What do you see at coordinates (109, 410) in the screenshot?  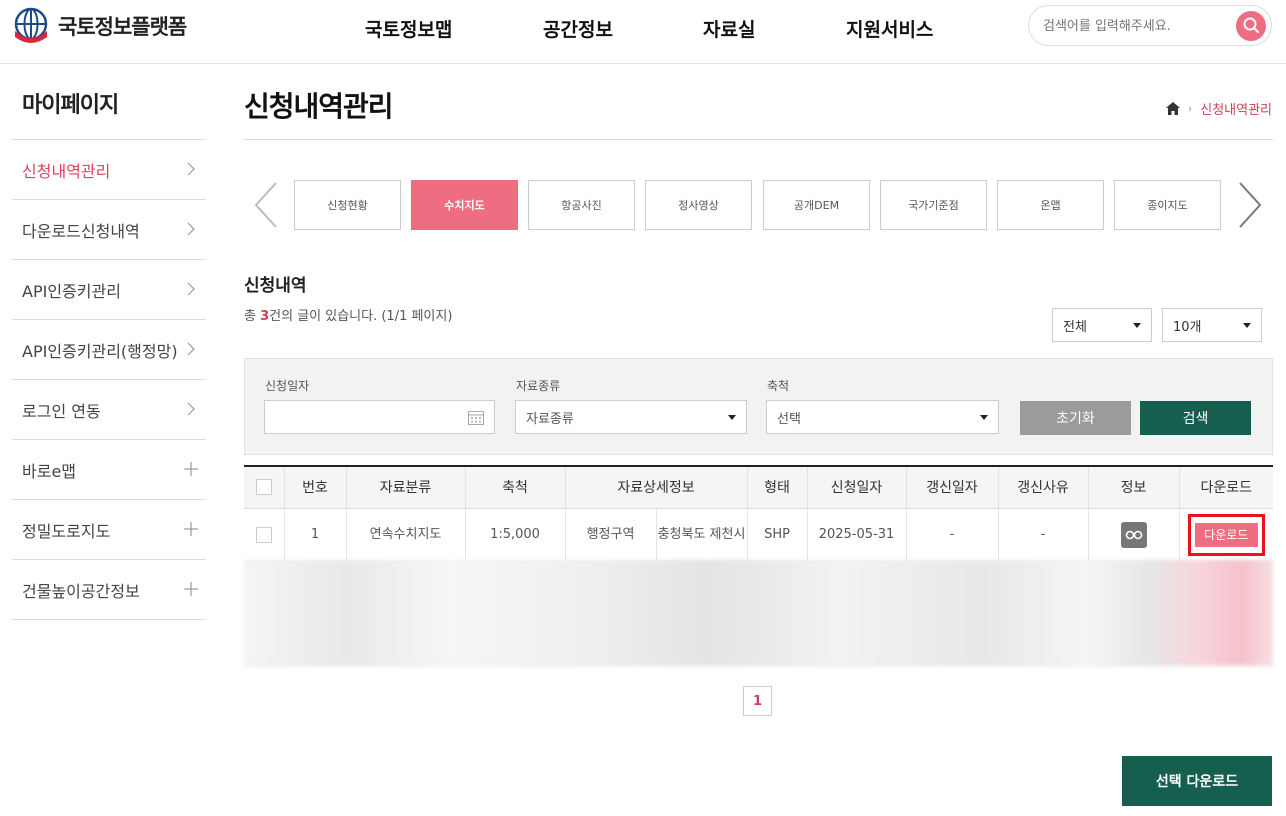 I see `sidebar-item-login-link: 로그인 연동` at bounding box center [109, 410].